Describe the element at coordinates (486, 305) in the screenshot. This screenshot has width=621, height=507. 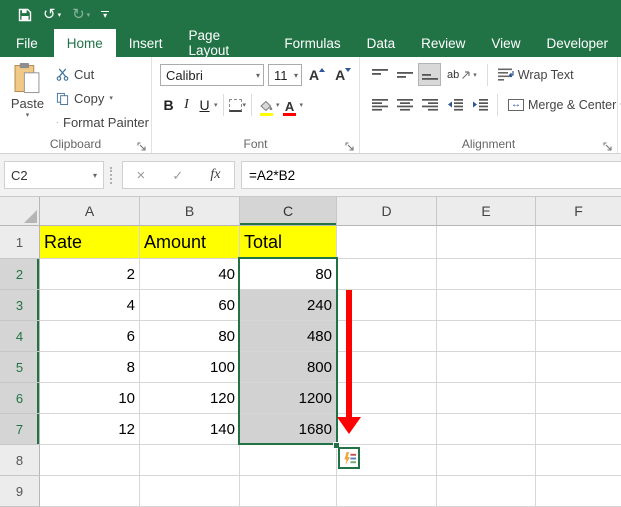
I see `cell-E3` at that location.